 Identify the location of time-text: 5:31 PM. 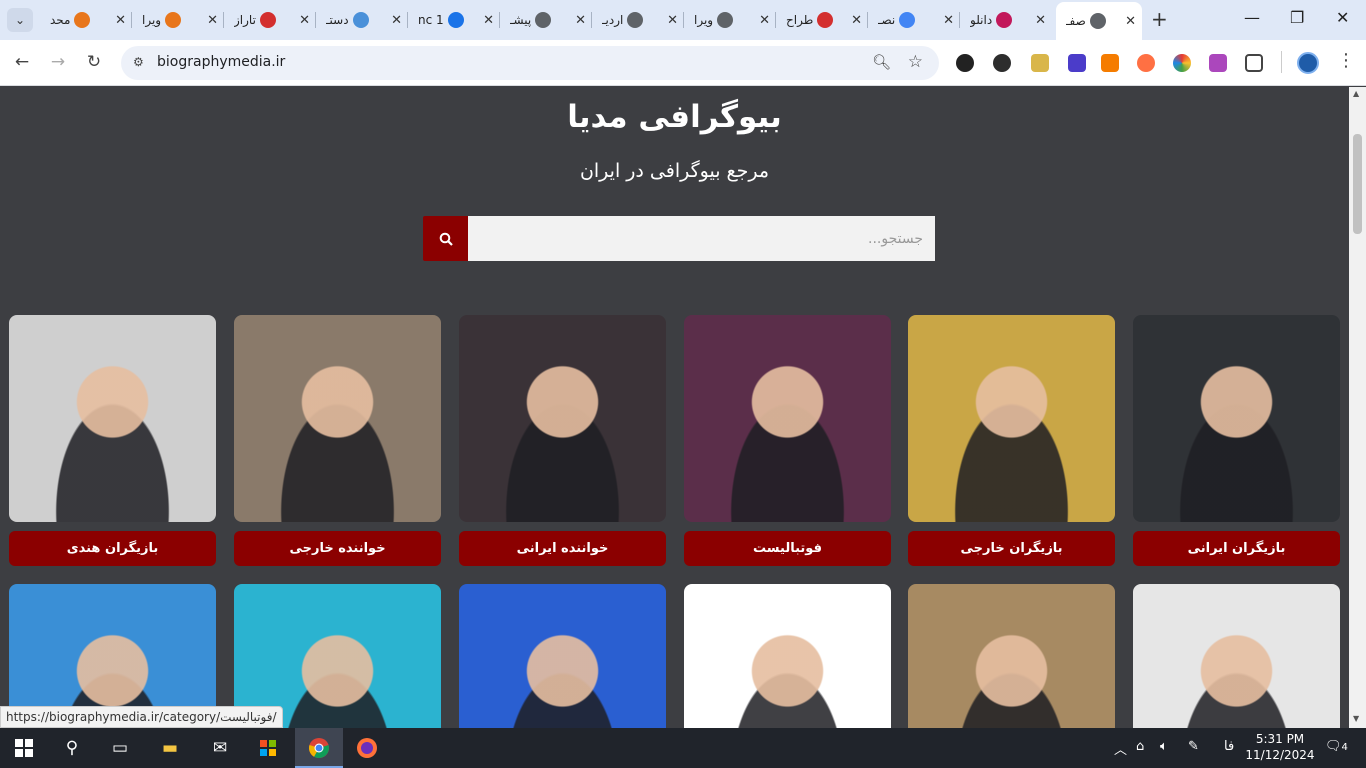
(1280, 739).